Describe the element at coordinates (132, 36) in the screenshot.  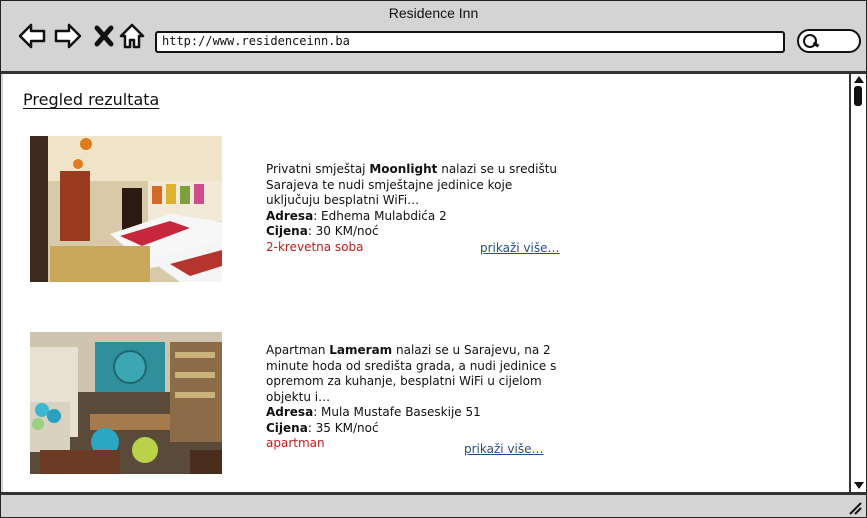
I see `home-icon` at that location.